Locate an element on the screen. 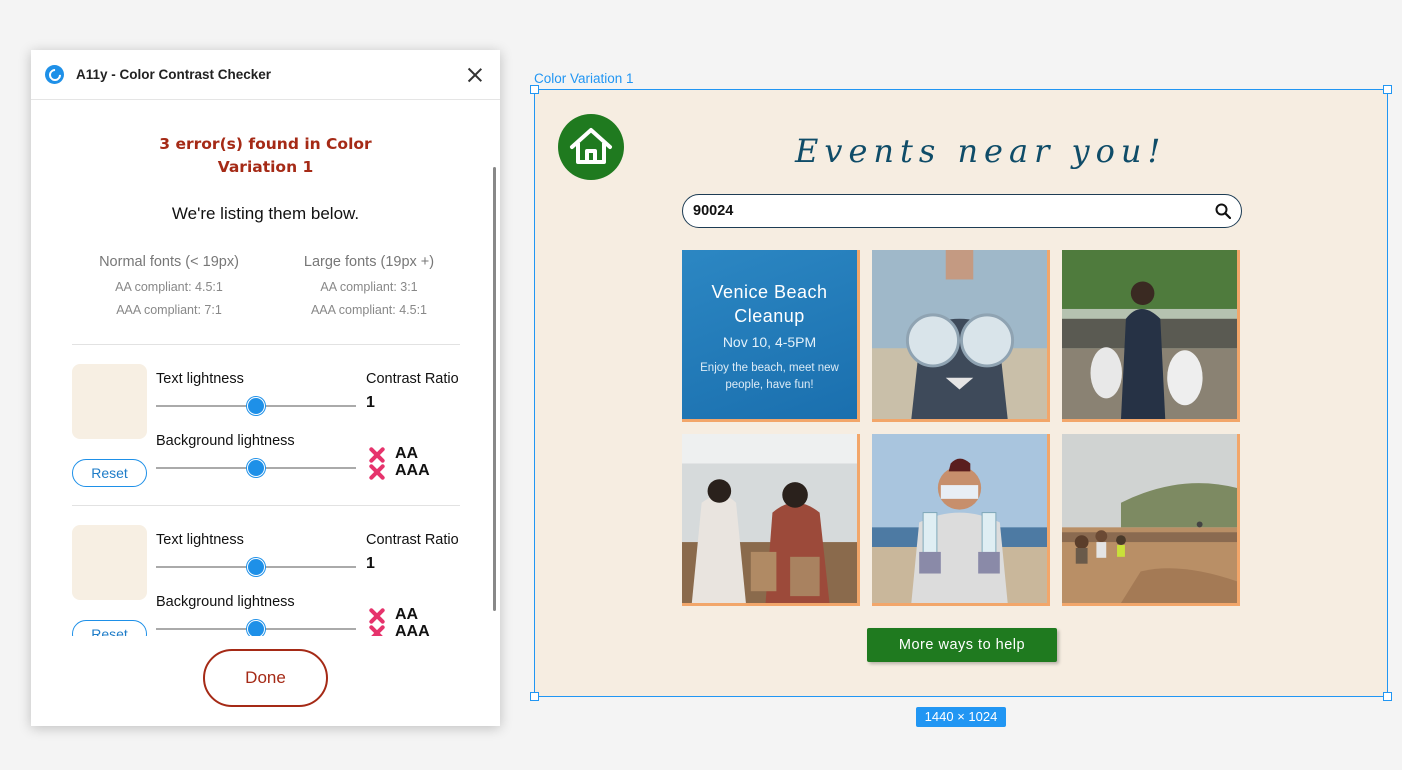  listing-text: We're listing them below. is located at coordinates (265, 213).